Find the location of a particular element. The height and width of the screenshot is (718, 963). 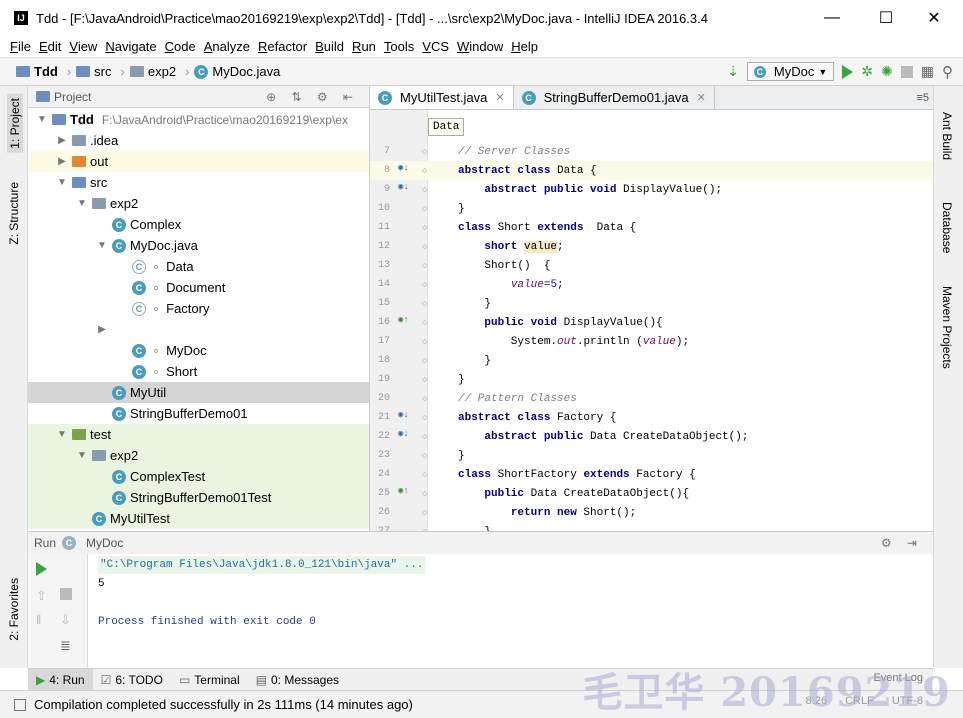

tree-item: C ∘ Document is located at coordinates (198, 287).